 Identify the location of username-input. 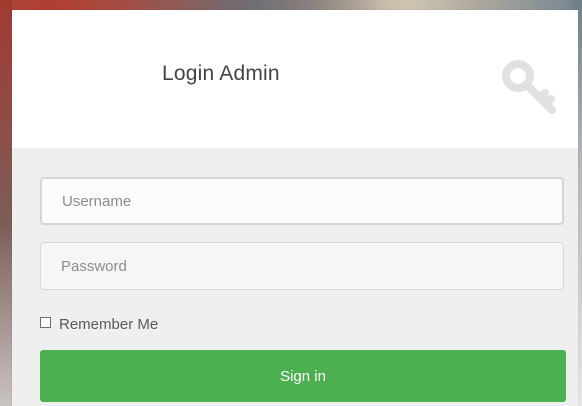
(302, 201).